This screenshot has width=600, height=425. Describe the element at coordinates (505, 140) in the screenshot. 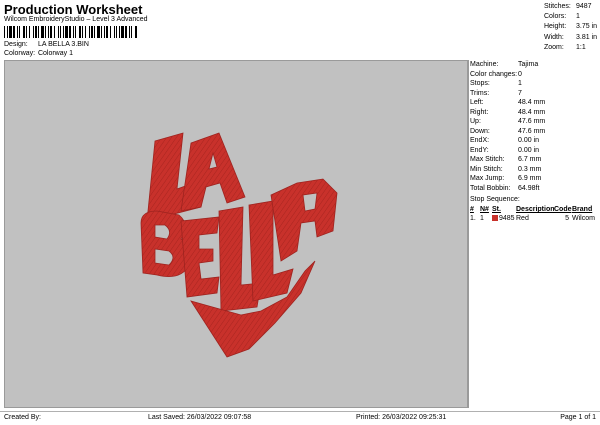

I see `detail-row: EndX: 0.00 in` at that location.